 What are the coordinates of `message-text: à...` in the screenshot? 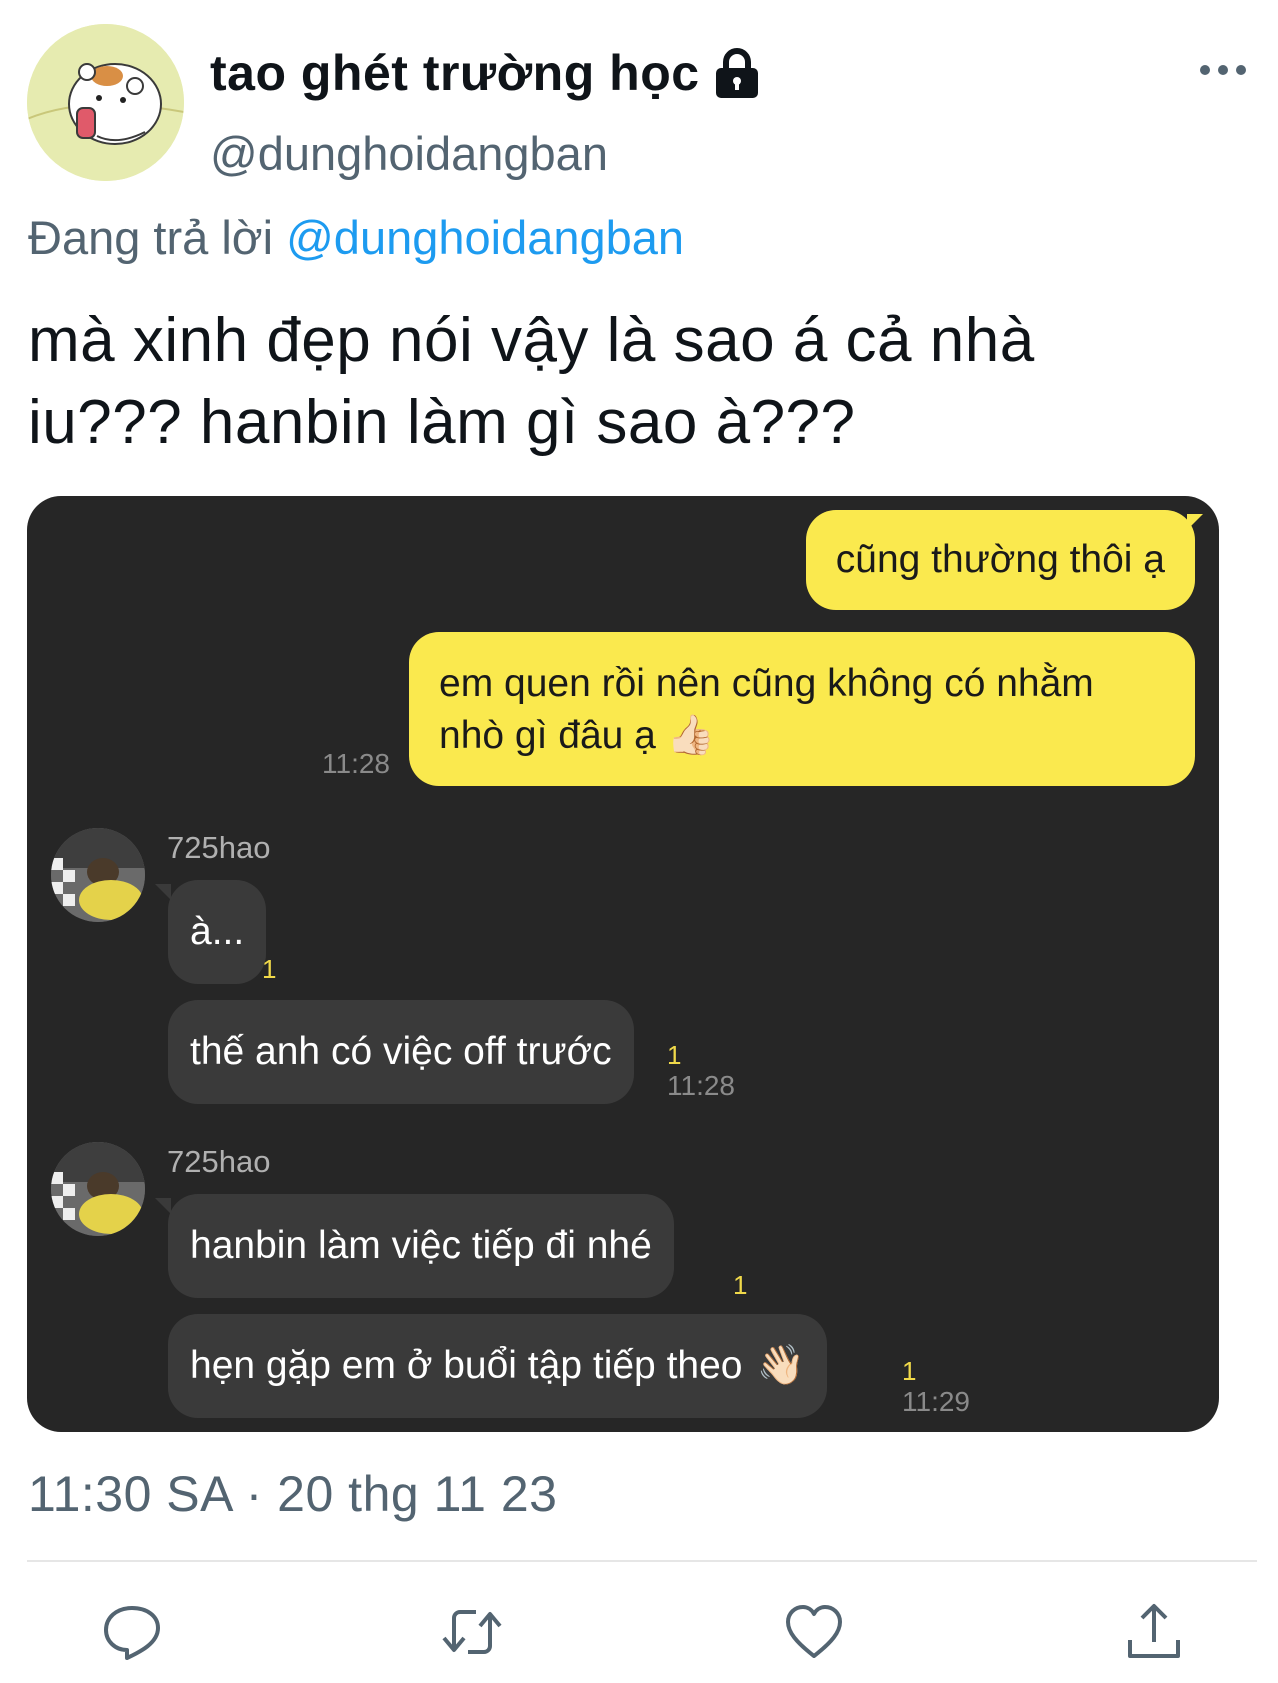 It's located at (217, 931).